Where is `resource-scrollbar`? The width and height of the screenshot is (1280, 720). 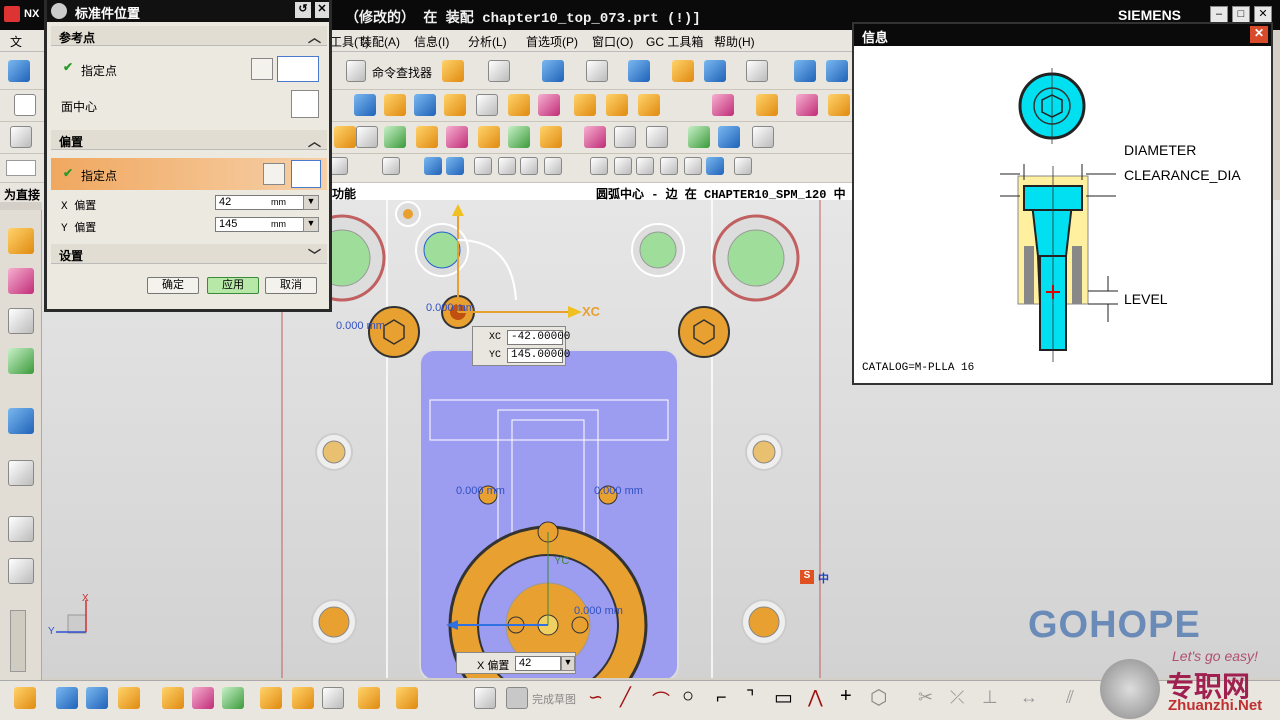
resource-scrollbar is located at coordinates (18, 641).